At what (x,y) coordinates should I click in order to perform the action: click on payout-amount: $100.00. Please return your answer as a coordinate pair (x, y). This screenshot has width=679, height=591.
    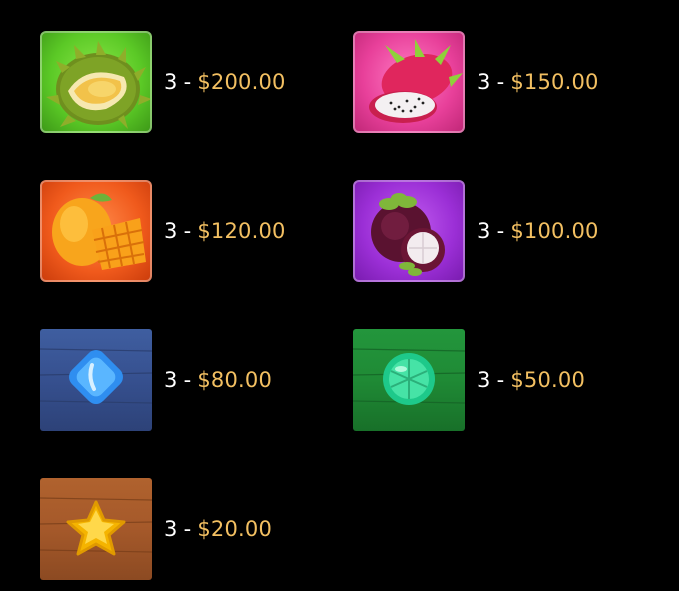
    Looking at the image, I should click on (554, 231).